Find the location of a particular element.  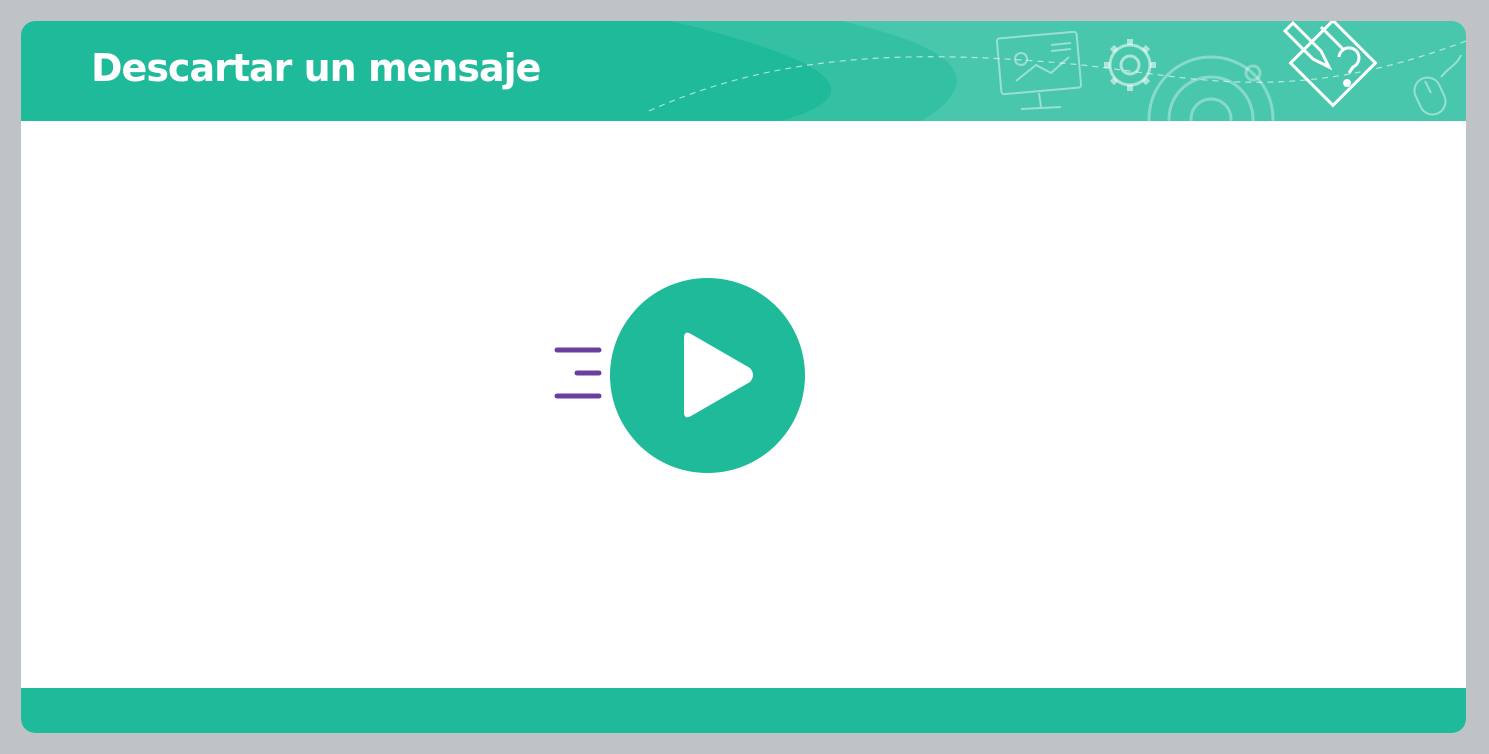

play-control is located at coordinates (679, 376).